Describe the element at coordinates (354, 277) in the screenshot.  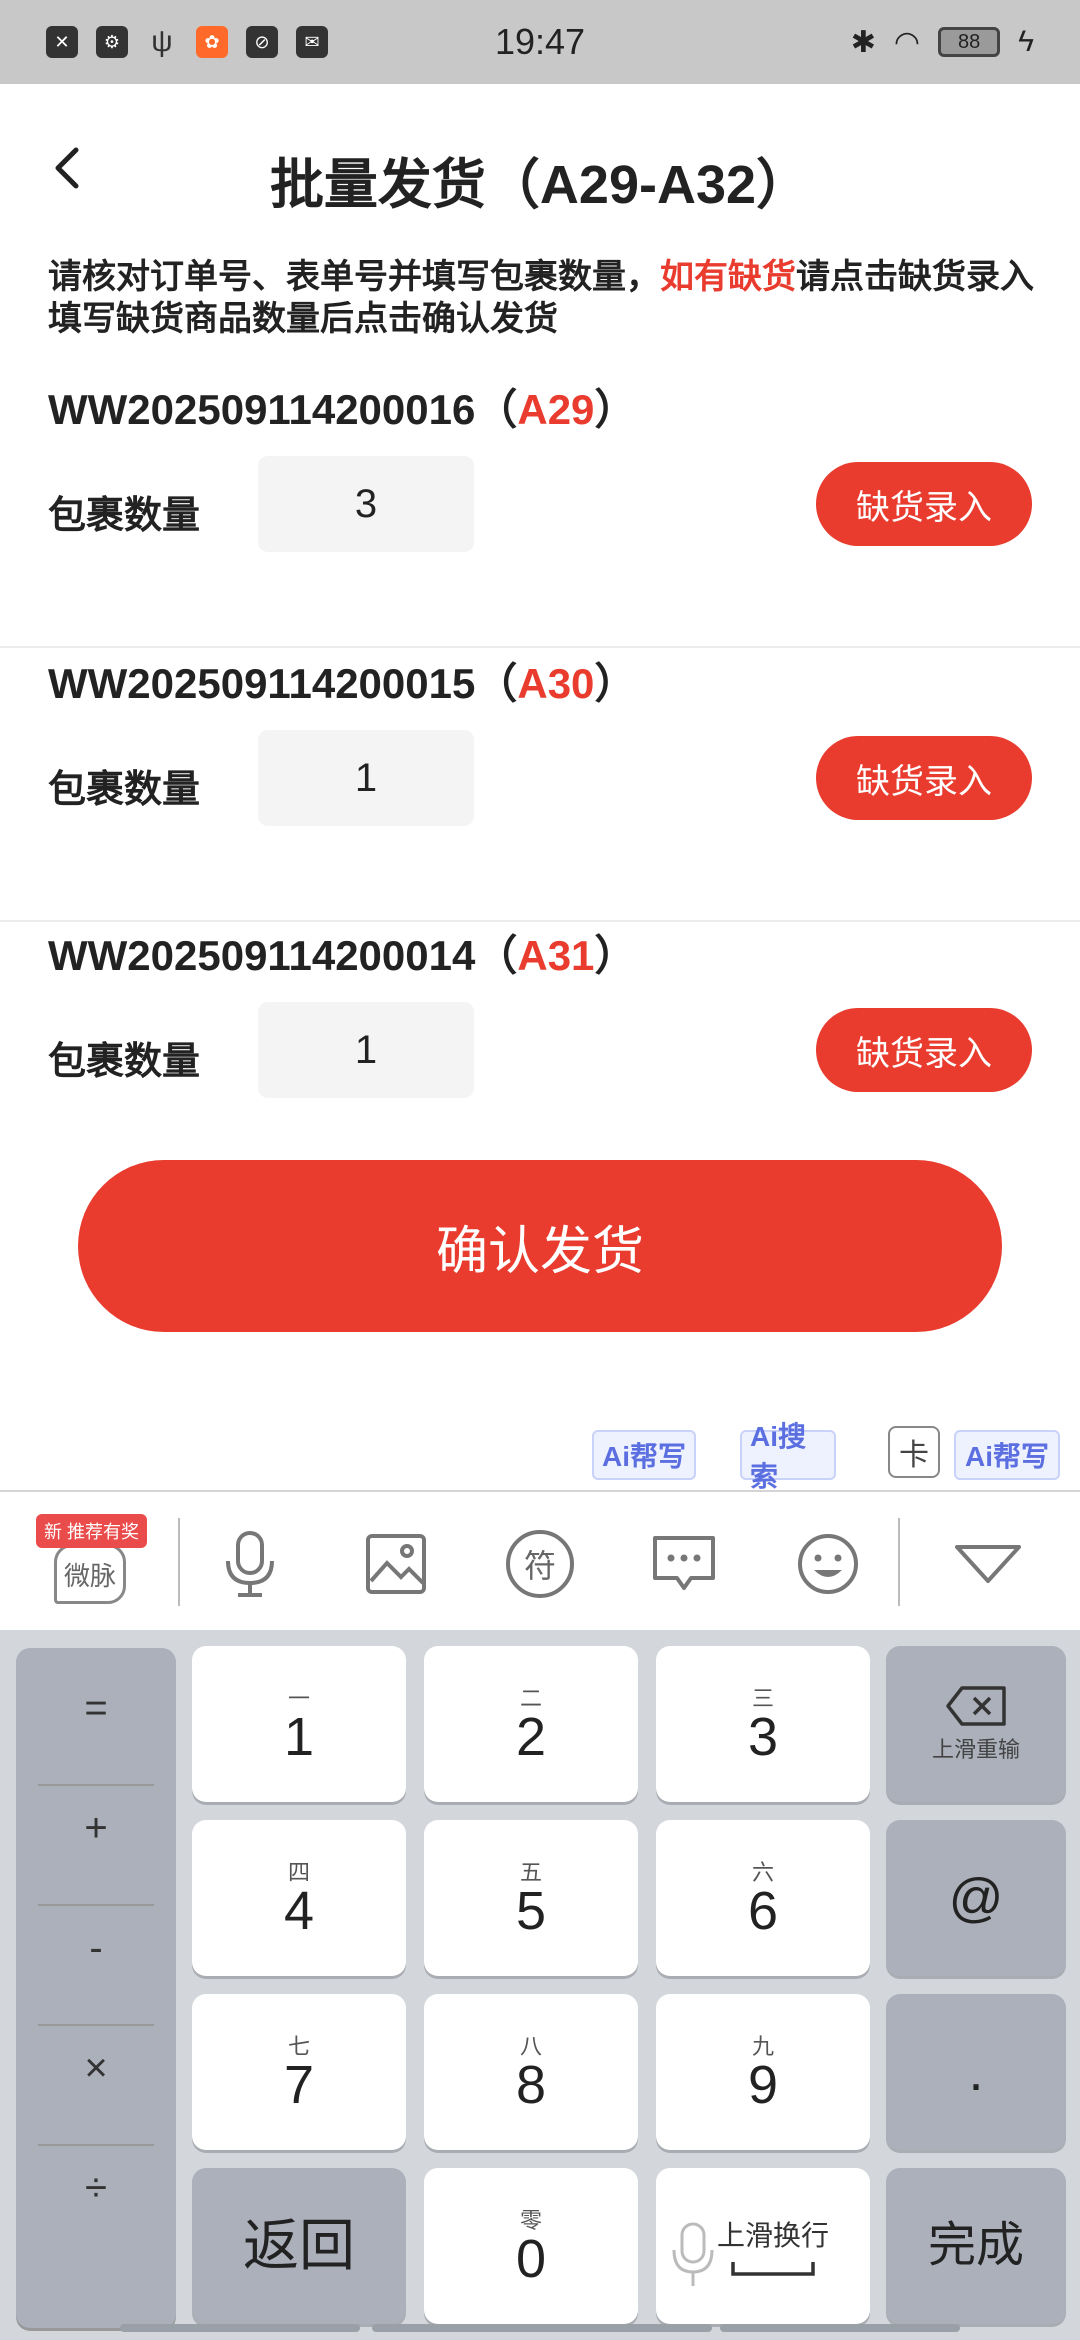
I see `instruction-part1: 请核对订单号、表单号并填写包裹数量，` at that location.